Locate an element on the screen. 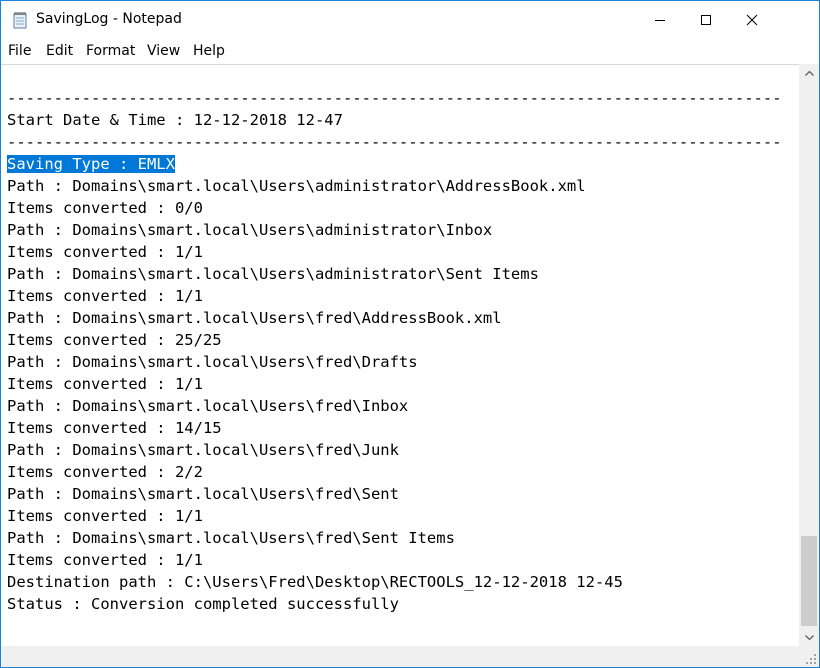 The width and height of the screenshot is (820, 668). text-line: Items converted : 2/2 is located at coordinates (105, 472).